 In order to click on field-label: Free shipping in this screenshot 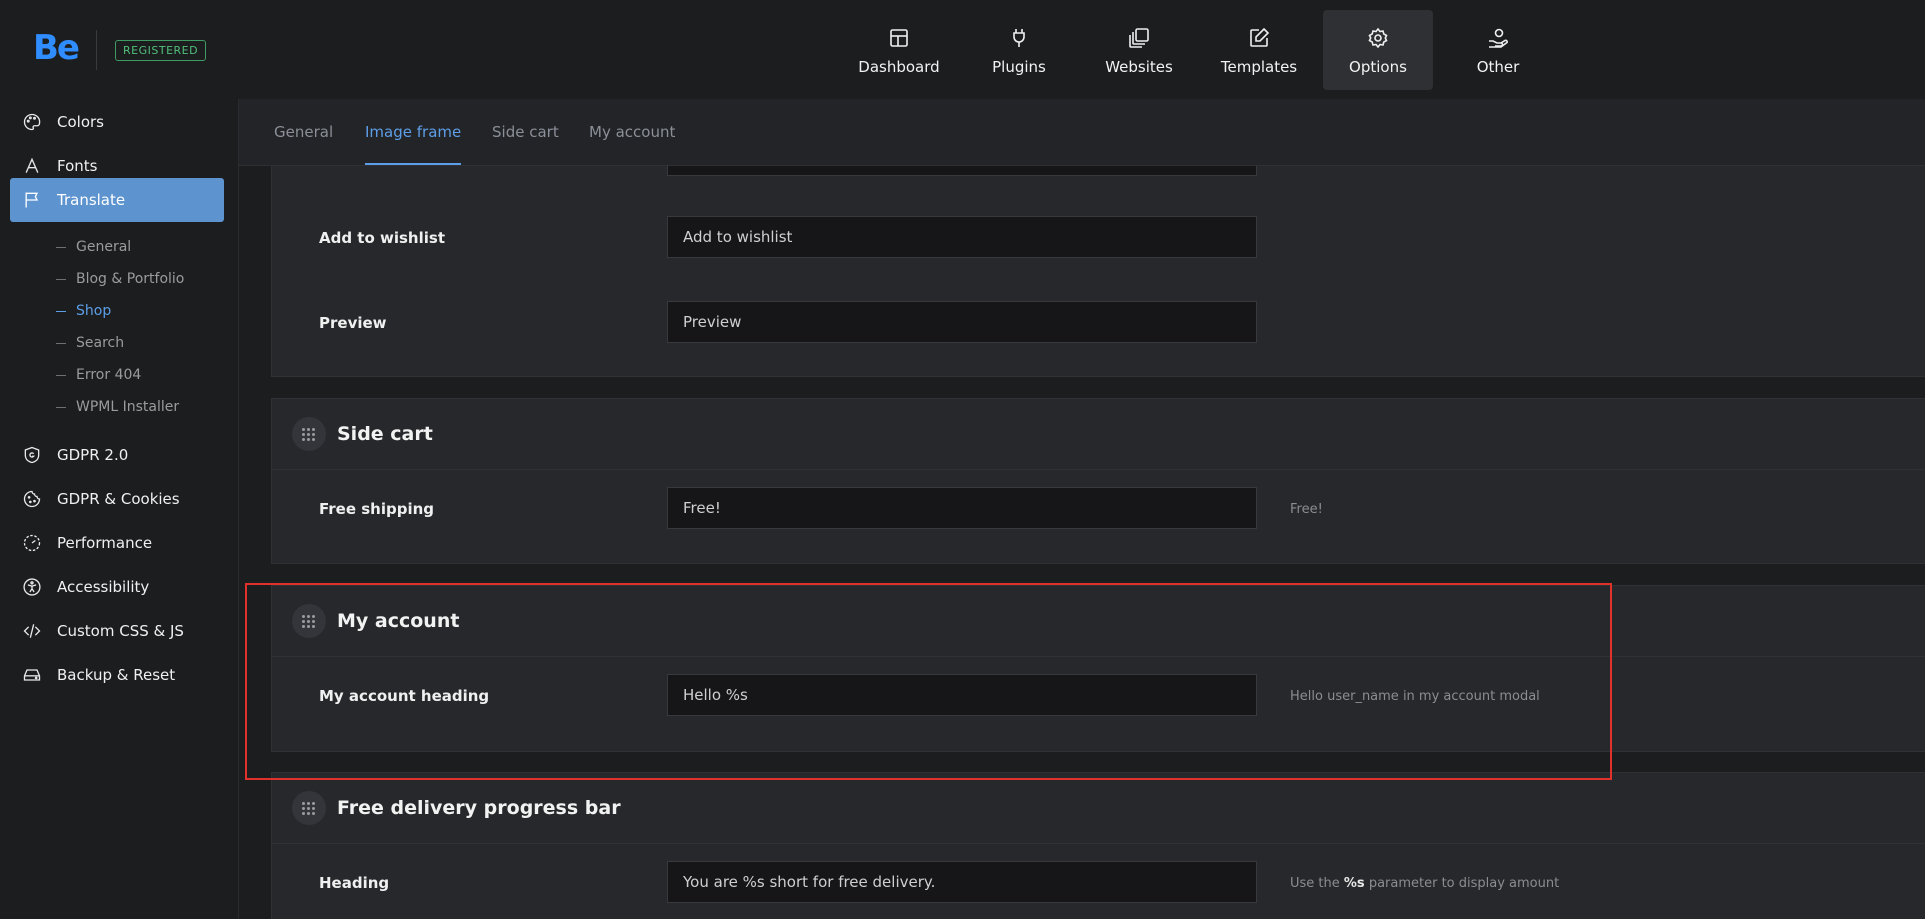, I will do `click(377, 509)`.